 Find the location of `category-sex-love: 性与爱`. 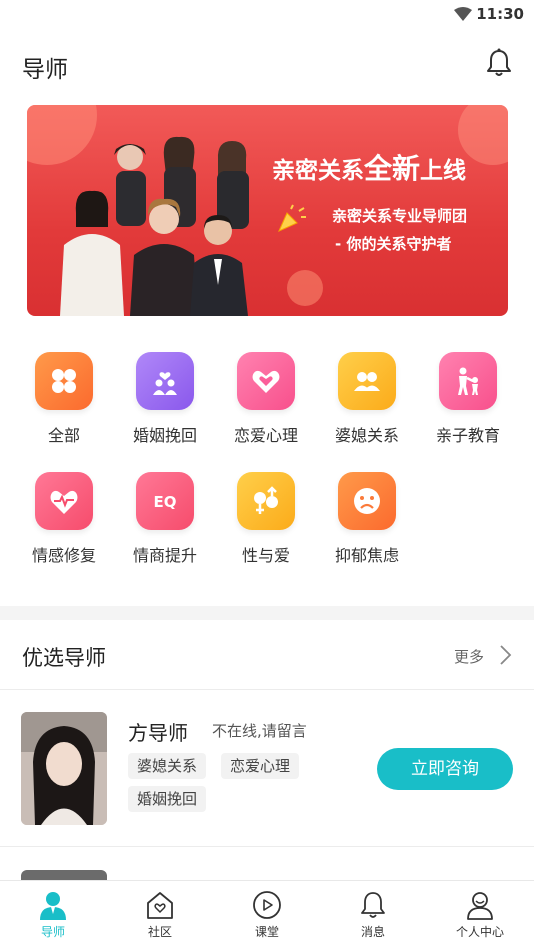

category-sex-love: 性与爱 is located at coordinates (266, 519).